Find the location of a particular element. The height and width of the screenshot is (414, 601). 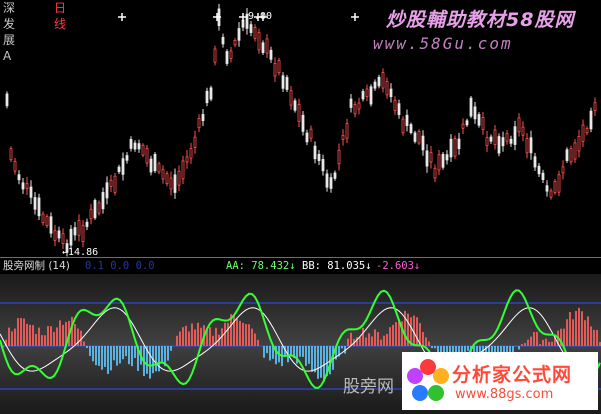

high-price-label: 9.00 is located at coordinates (260, 16).